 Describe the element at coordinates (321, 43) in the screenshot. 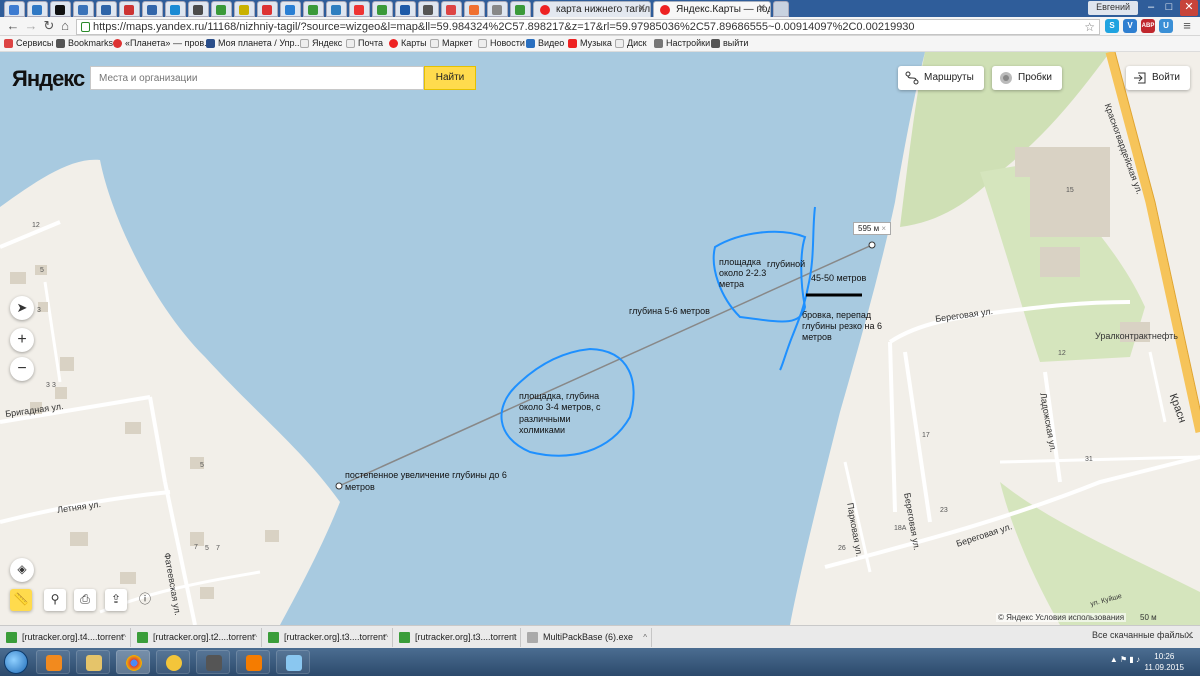

I see `bookmark-yandex: Яндекс` at that location.